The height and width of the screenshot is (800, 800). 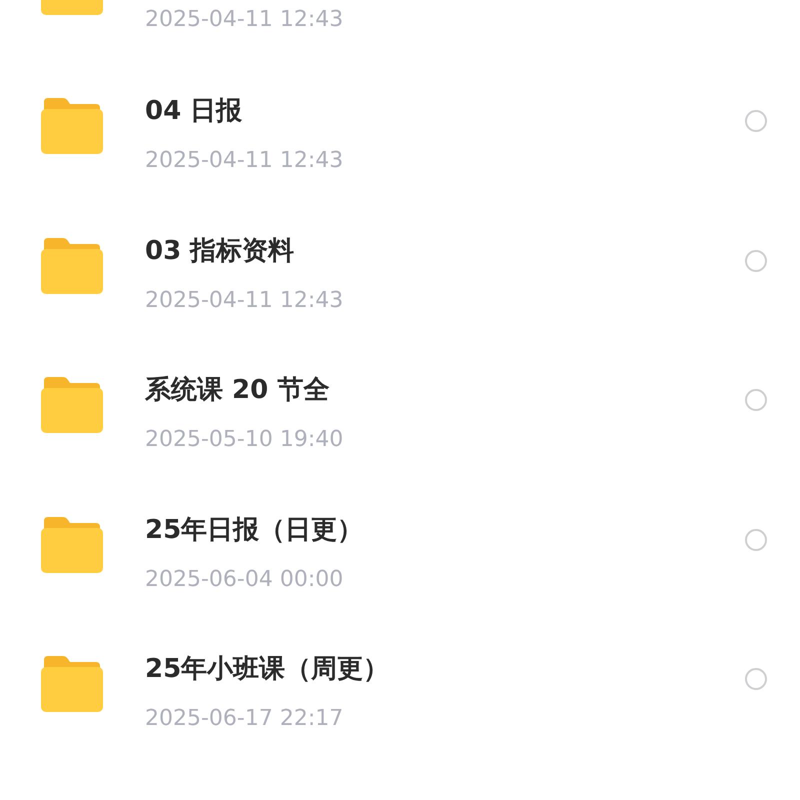 I want to click on folder-name: 25年小班课（周更）, so click(x=445, y=668).